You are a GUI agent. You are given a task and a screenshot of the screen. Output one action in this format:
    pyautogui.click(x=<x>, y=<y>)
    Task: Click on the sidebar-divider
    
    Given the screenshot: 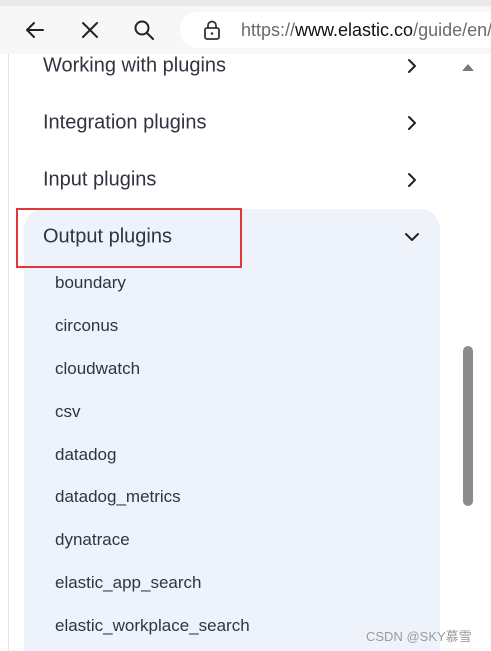 What is the action you would take?
    pyautogui.click(x=8, y=352)
    